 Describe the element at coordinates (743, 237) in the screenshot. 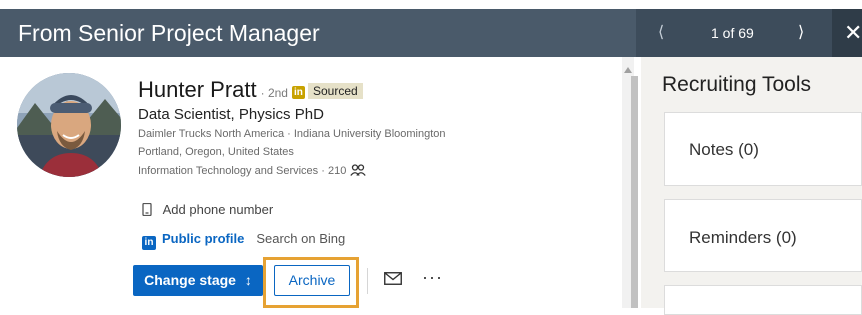

I see `reminders-label: Reminders (0)` at that location.